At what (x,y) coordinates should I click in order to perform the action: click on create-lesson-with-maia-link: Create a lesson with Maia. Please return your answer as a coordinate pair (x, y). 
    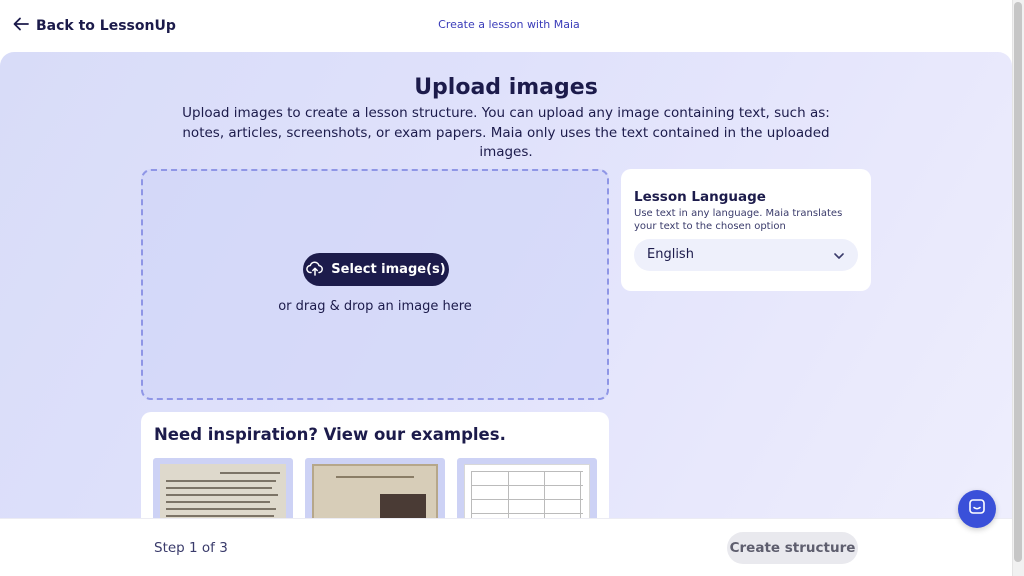
    Looking at the image, I should click on (509, 24).